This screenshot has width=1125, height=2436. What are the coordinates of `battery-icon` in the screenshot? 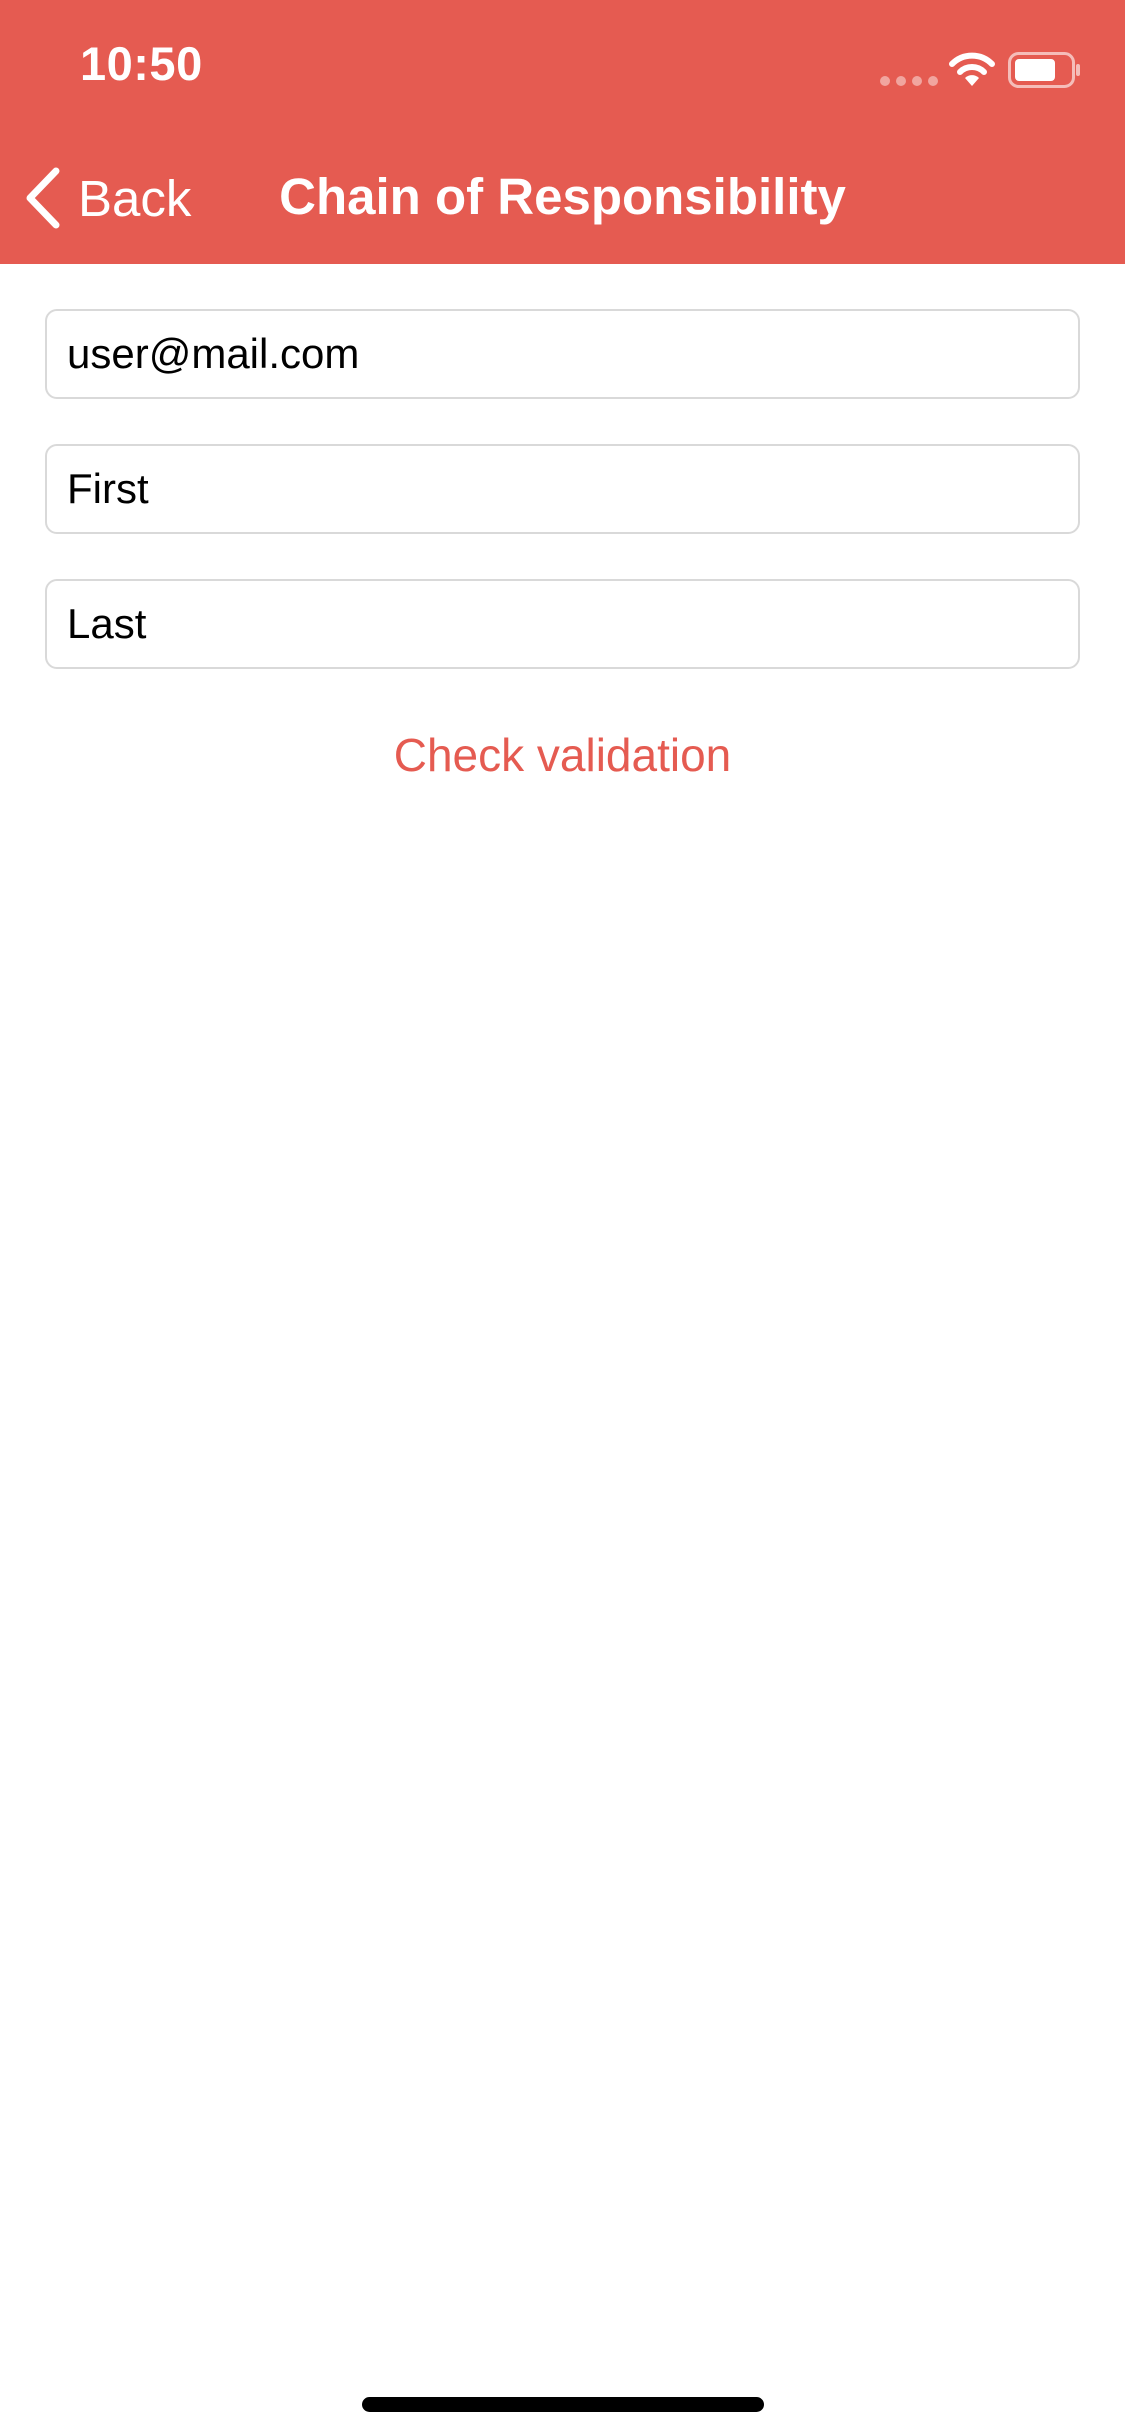 It's located at (1044, 70).